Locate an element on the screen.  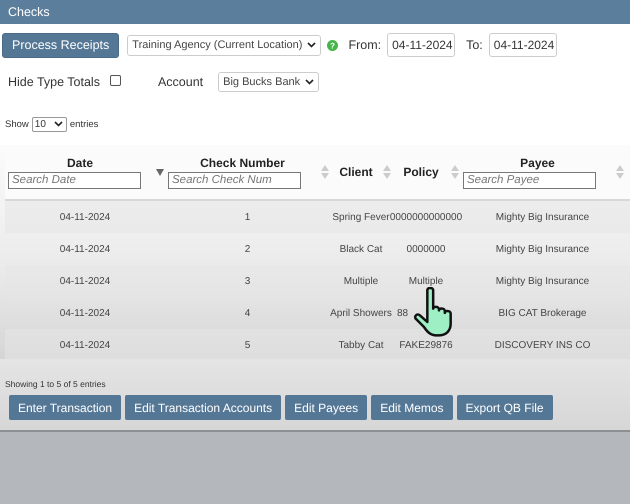
from-label: From: is located at coordinates (365, 45).